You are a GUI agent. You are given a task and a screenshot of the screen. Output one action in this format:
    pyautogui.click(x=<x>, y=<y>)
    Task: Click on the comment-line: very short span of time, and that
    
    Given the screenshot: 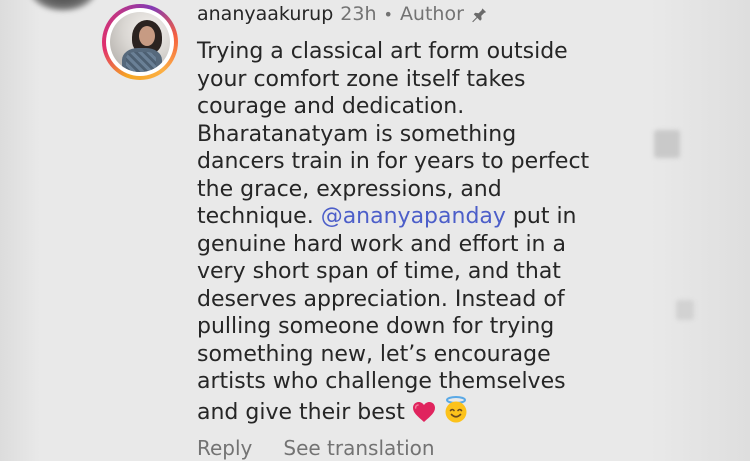 What is the action you would take?
    pyautogui.click(x=379, y=271)
    